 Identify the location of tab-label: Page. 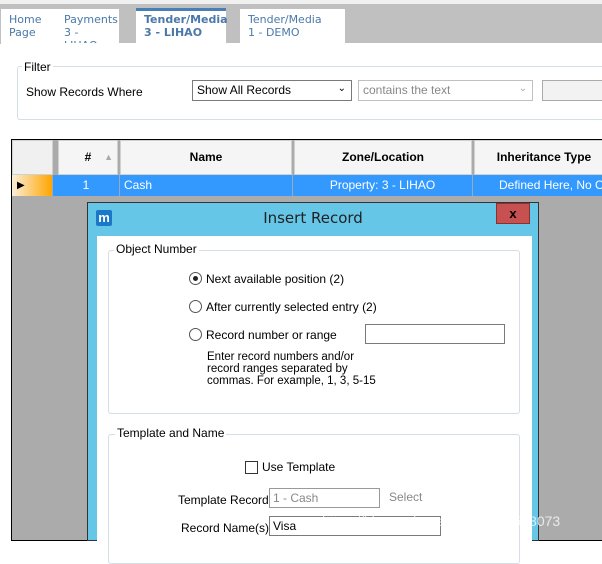
(22, 32).